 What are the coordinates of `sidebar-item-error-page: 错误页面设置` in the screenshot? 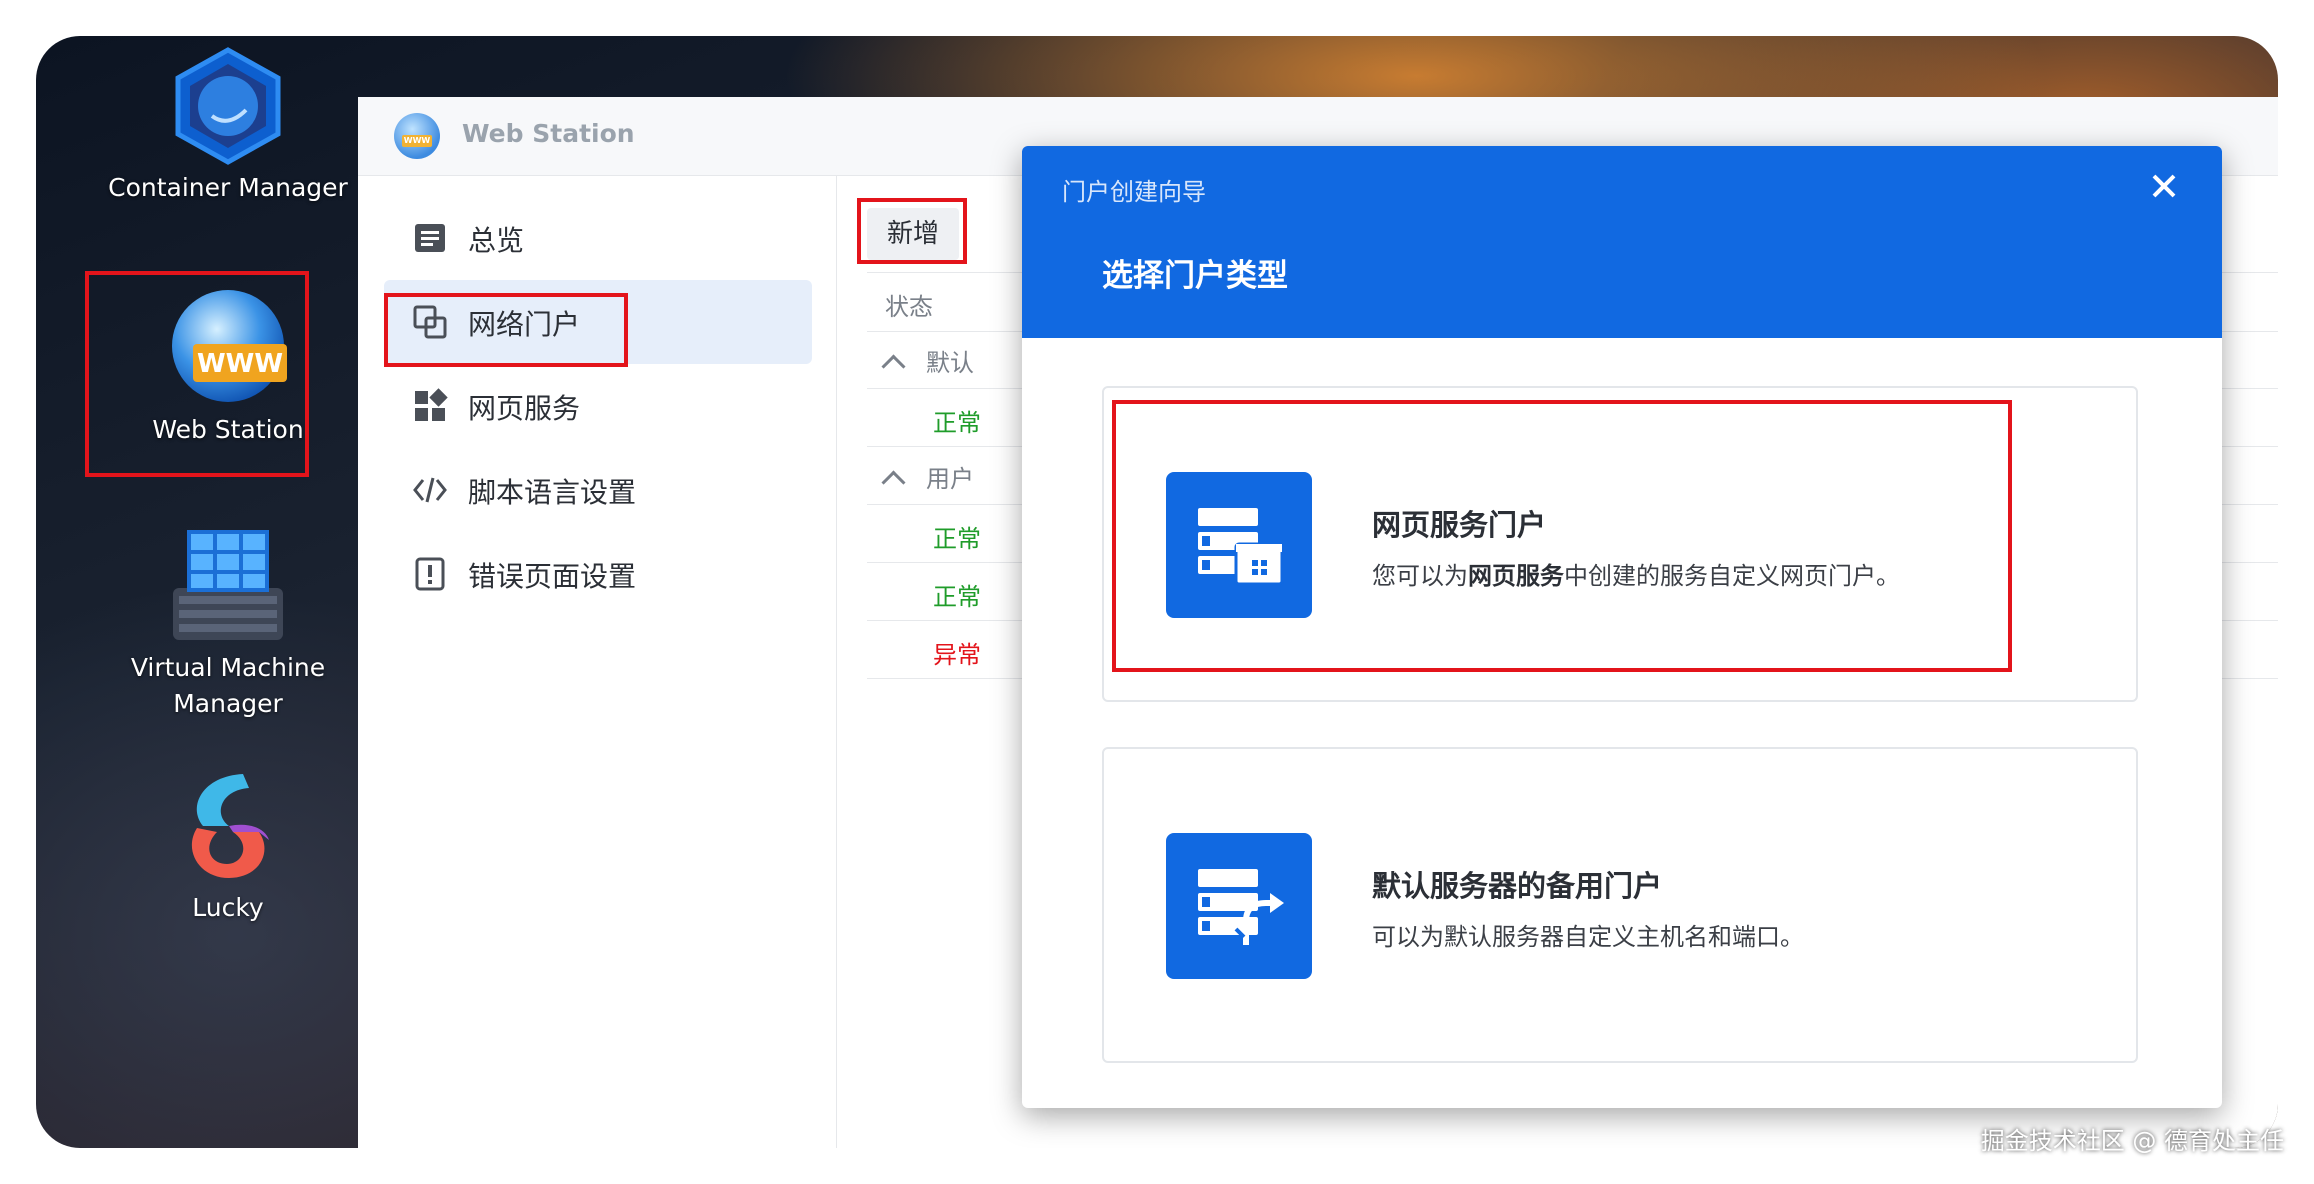 It's located at (598, 574).